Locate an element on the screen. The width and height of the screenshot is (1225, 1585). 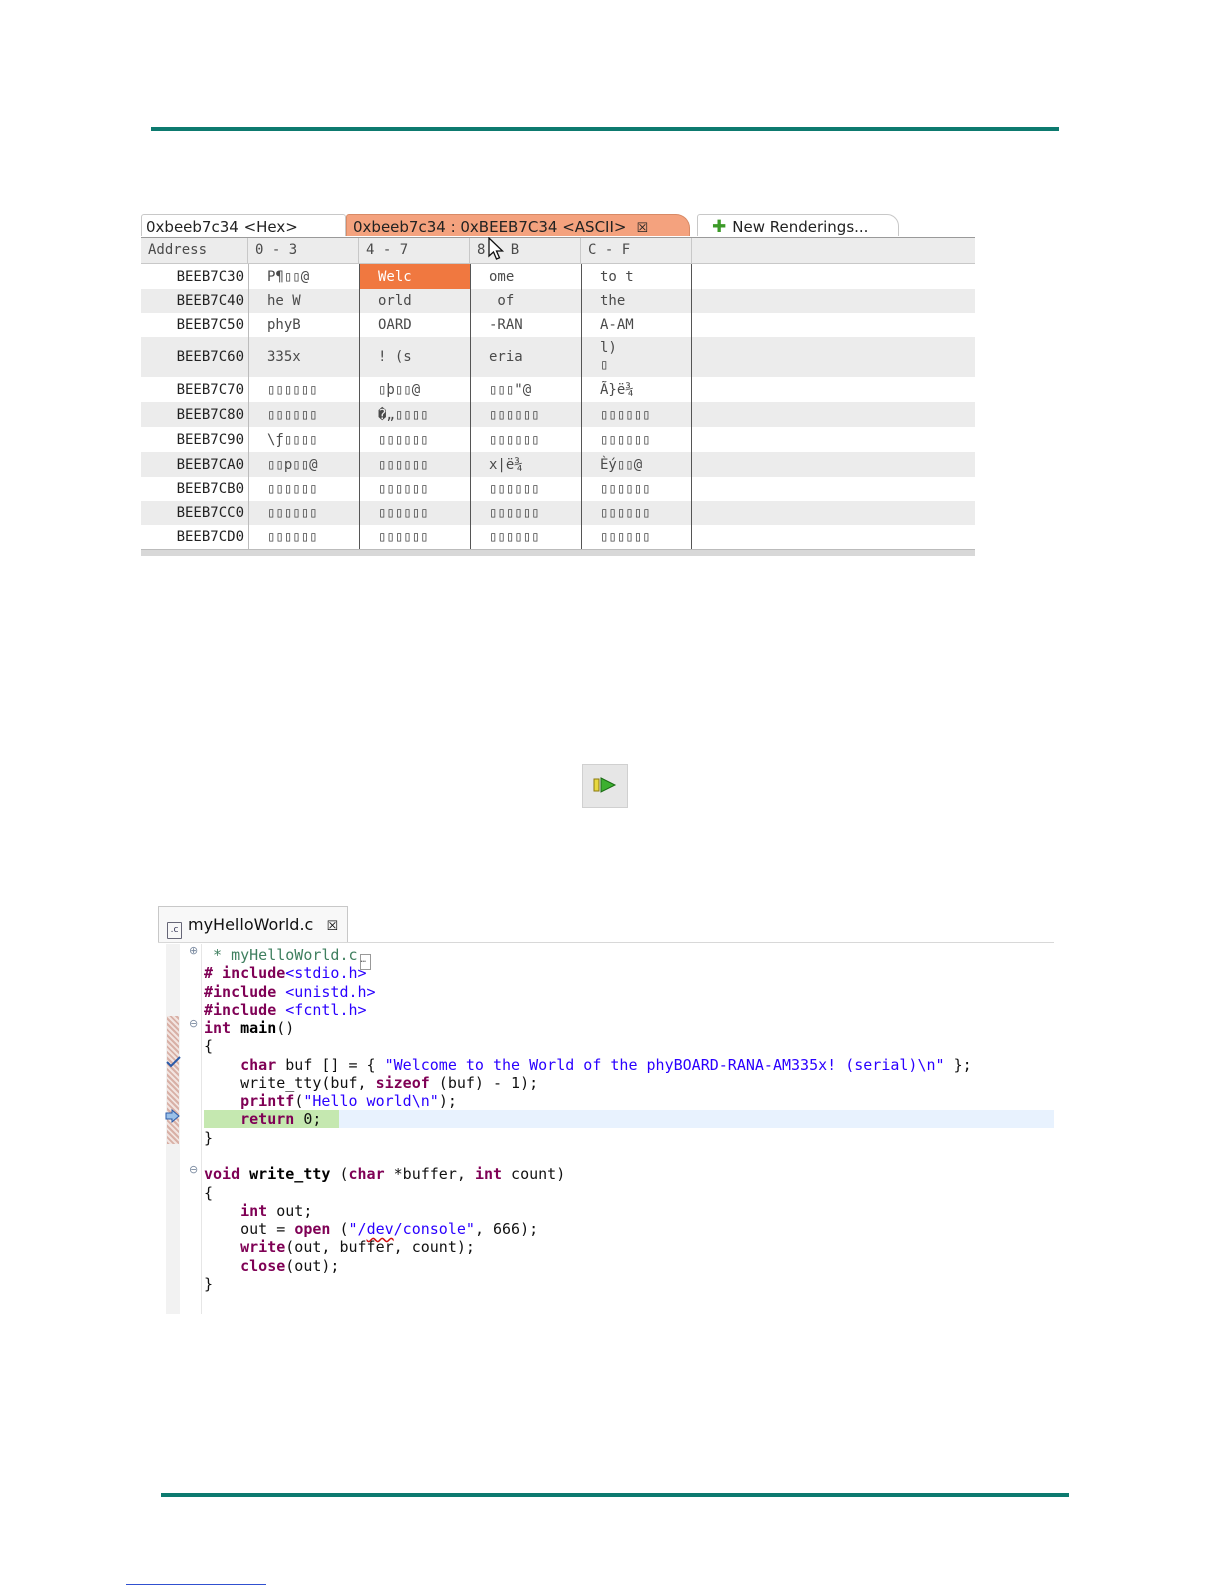
instruction-pointer-icon is located at coordinates (172, 1116).